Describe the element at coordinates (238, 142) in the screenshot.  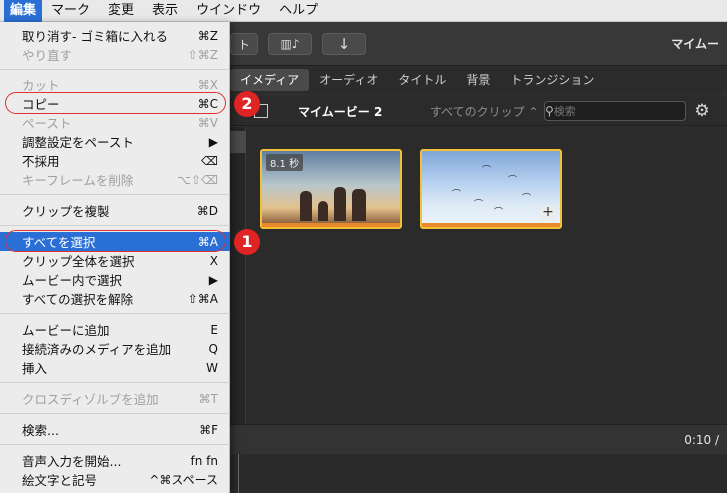
I see `sidebar-selected-item` at that location.